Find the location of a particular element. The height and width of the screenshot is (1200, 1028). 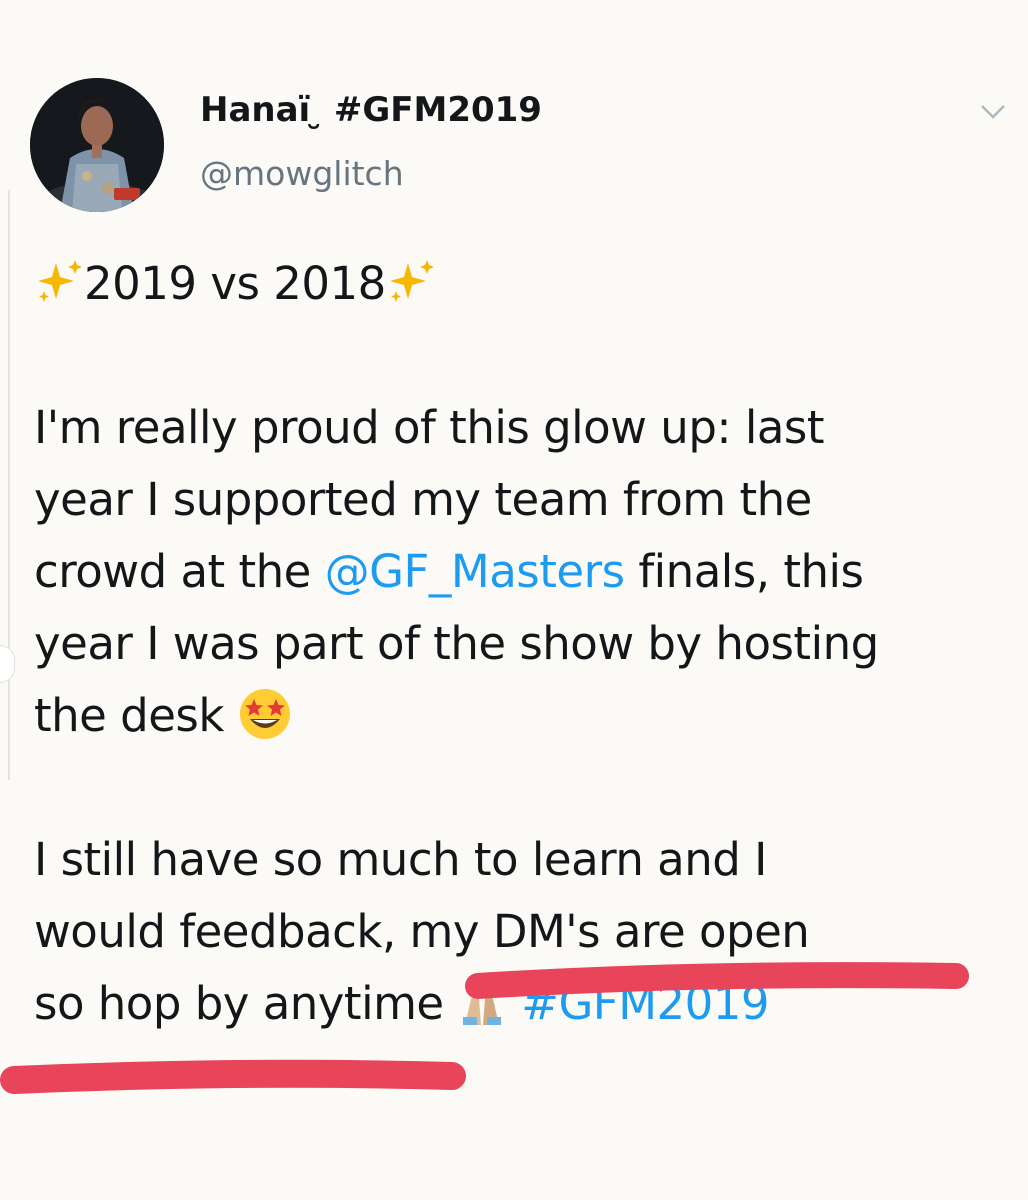

tweet-line: year I was part of the show by hosting is located at coordinates (456, 643).